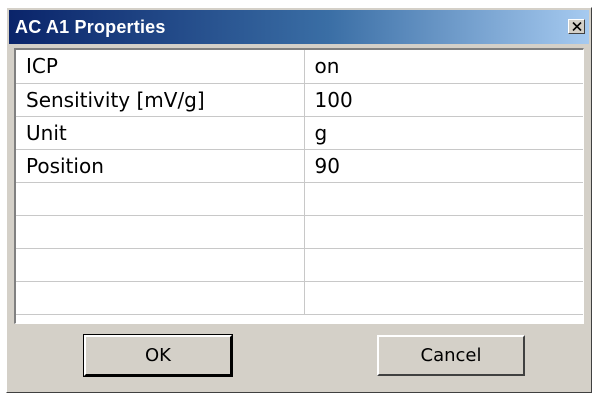 The image size is (598, 399). I want to click on property-name: ICP, so click(160, 67).